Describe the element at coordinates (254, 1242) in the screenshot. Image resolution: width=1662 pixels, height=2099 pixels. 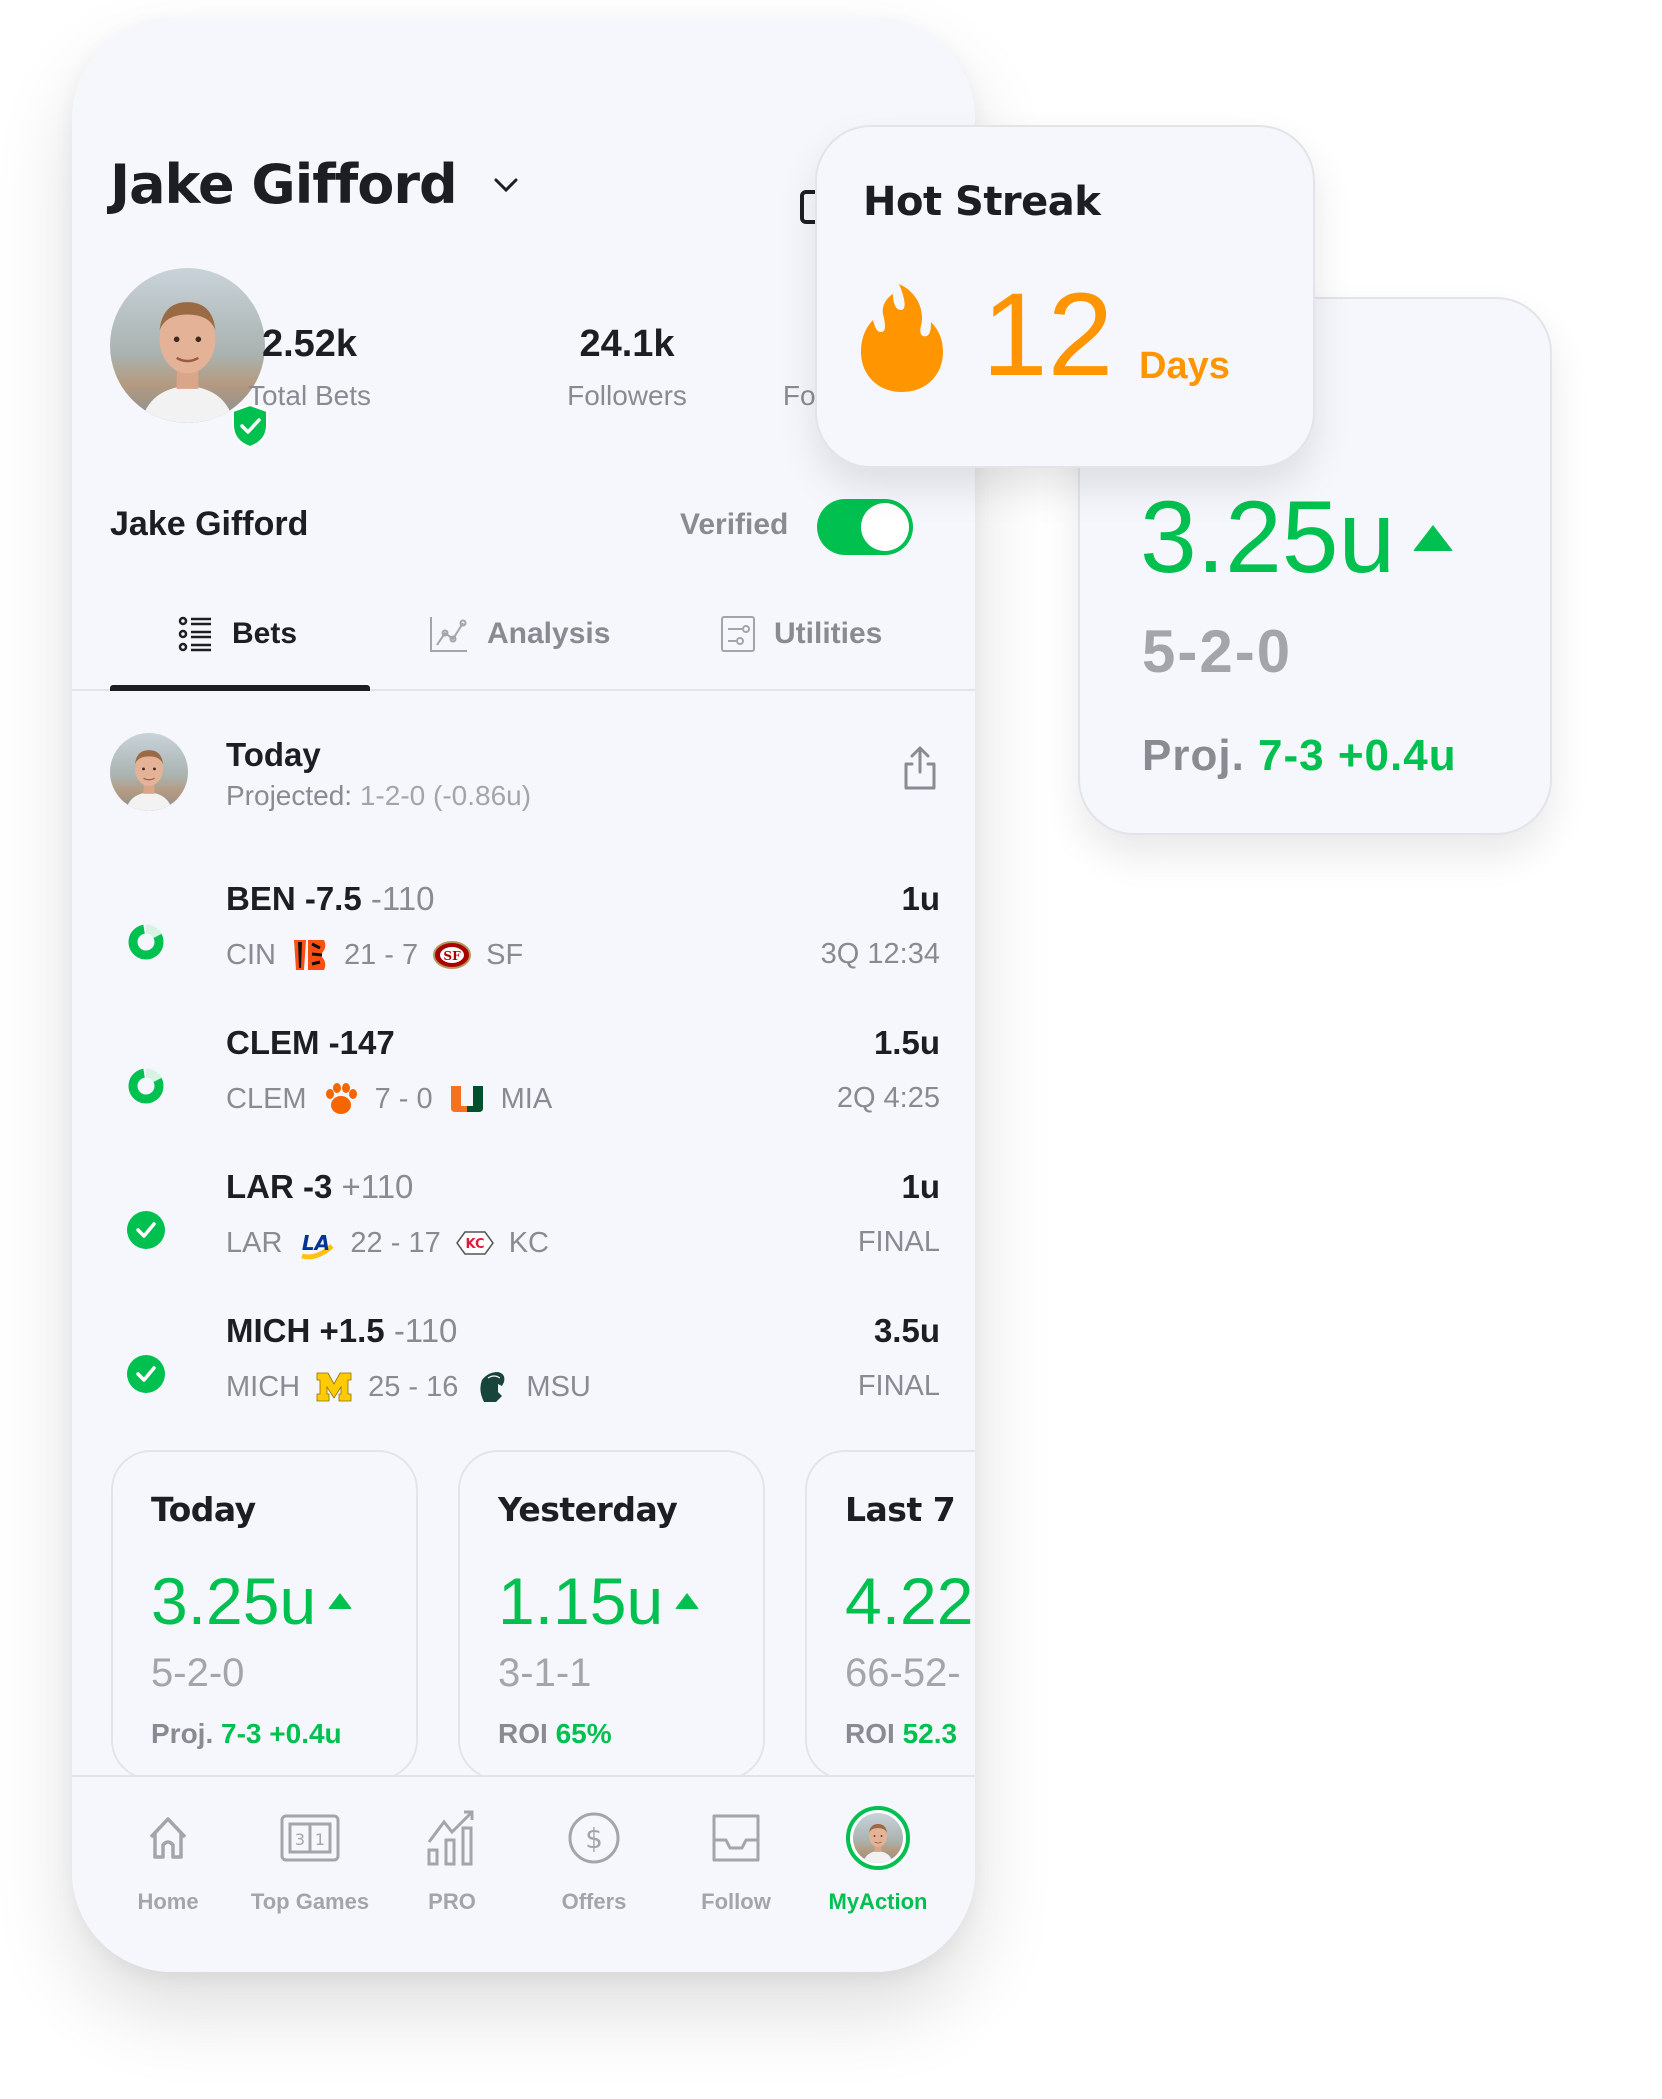
I see `away-team: LAR` at that location.